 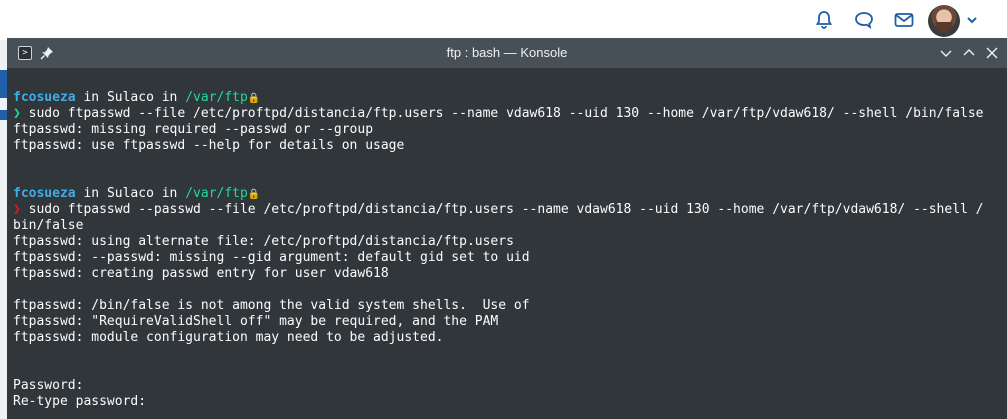 What do you see at coordinates (3, 229) in the screenshot?
I see `background-app-edge` at bounding box center [3, 229].